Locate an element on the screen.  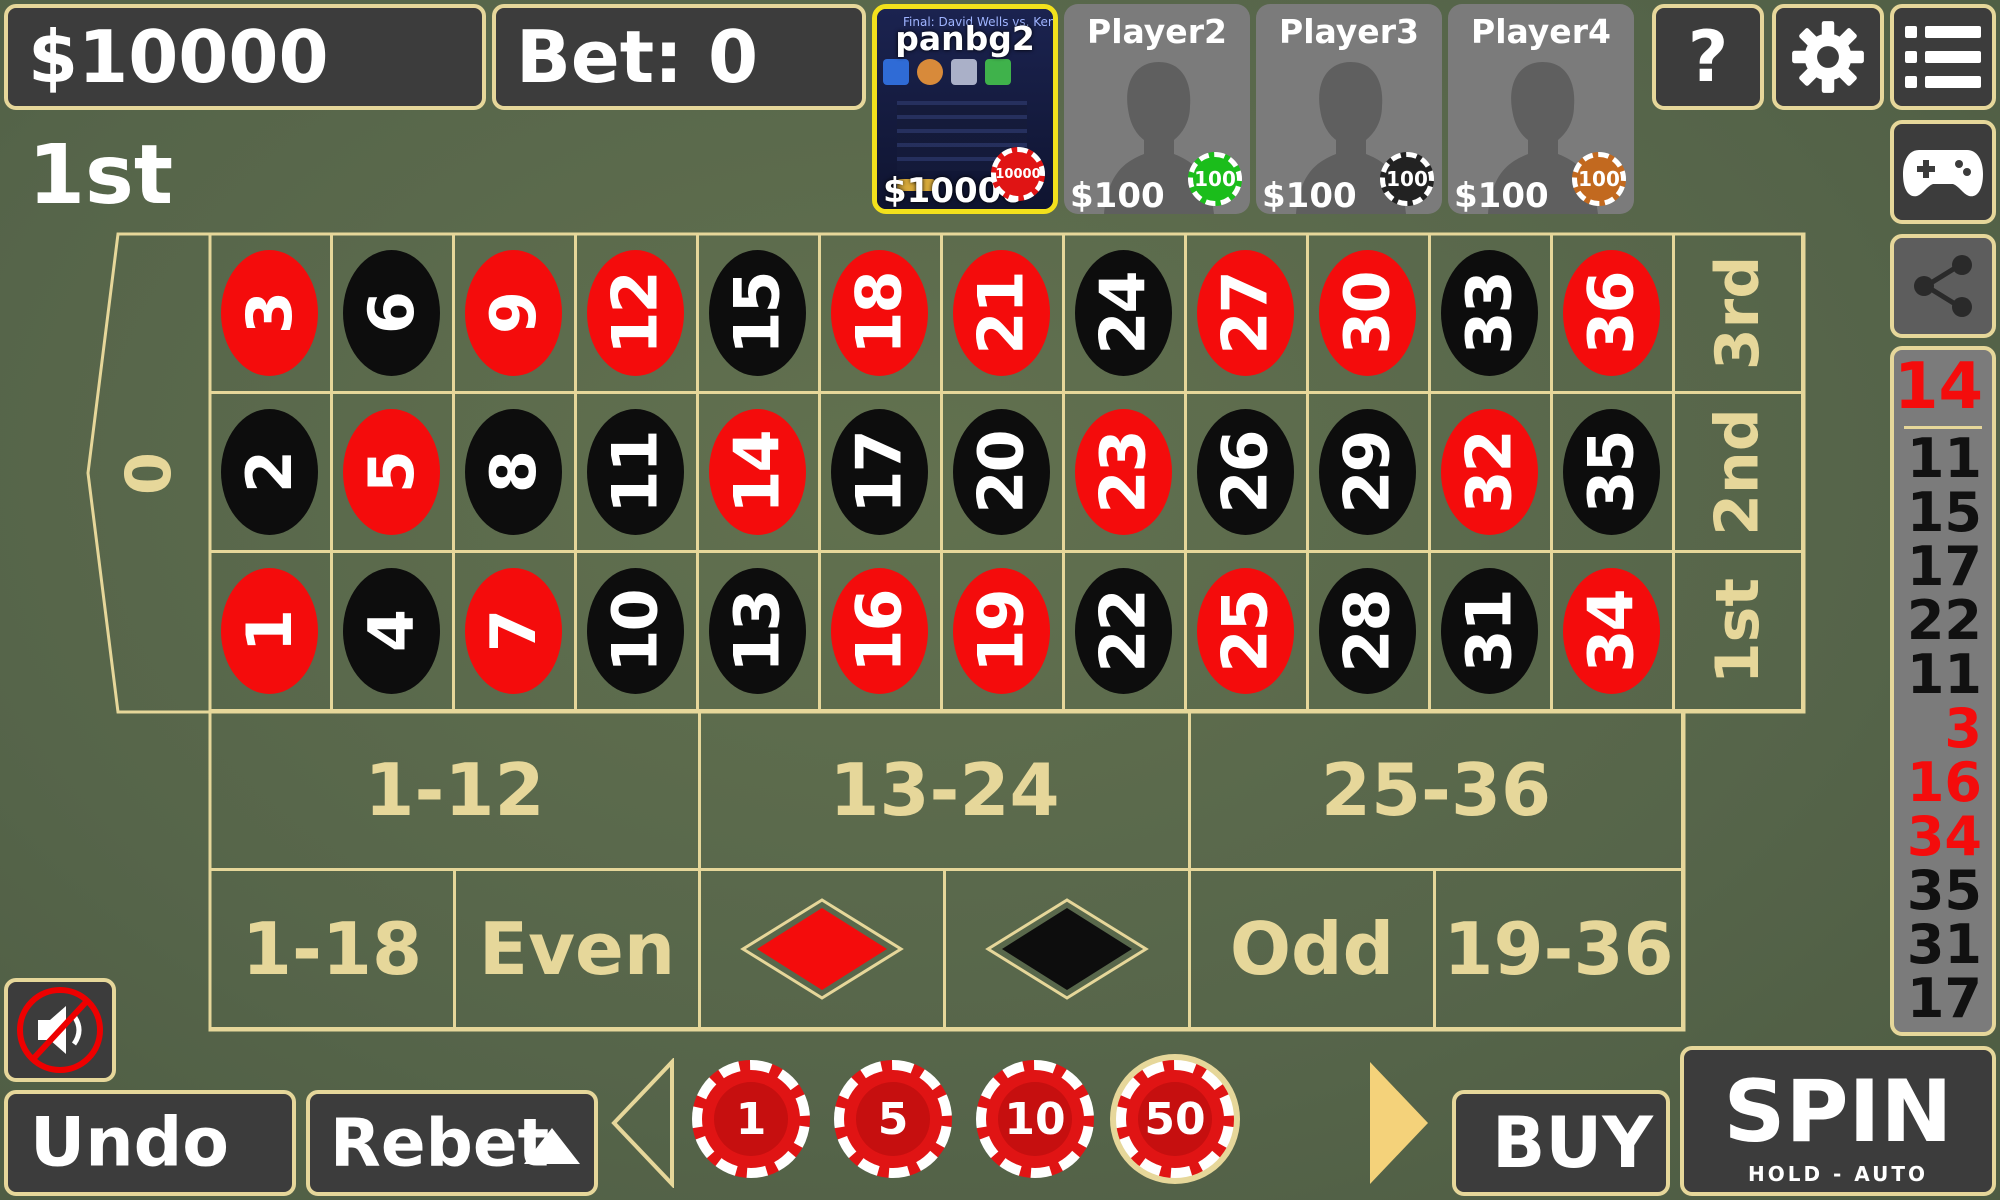
history-item: 11 is located at coordinates (1944, 674).